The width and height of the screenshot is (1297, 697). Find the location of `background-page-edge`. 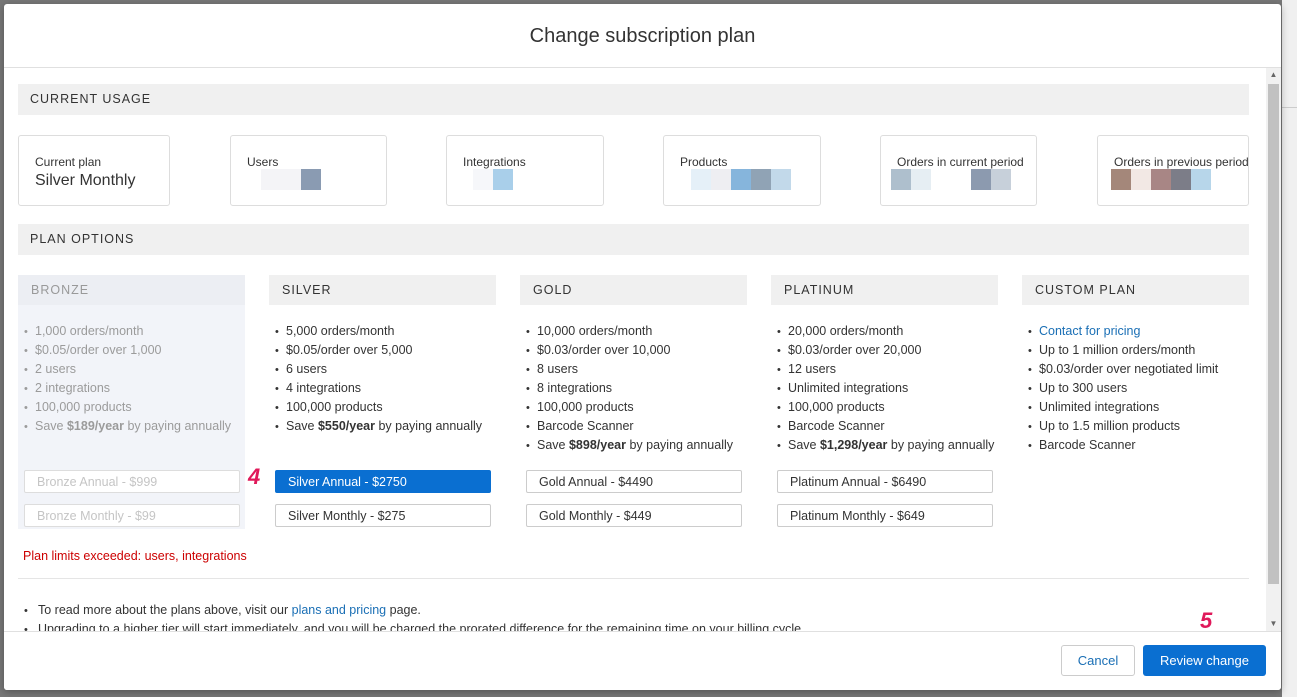

background-page-edge is located at coordinates (1289, 348).